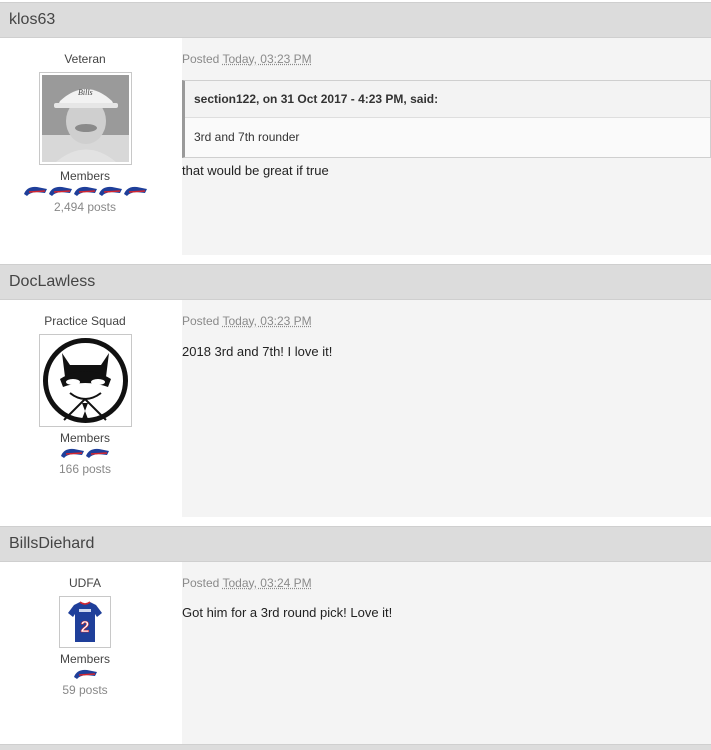 Image resolution: width=711 pixels, height=750 pixels. What do you see at coordinates (85, 92) in the screenshot?
I see `svg-text: Bills` at bounding box center [85, 92].